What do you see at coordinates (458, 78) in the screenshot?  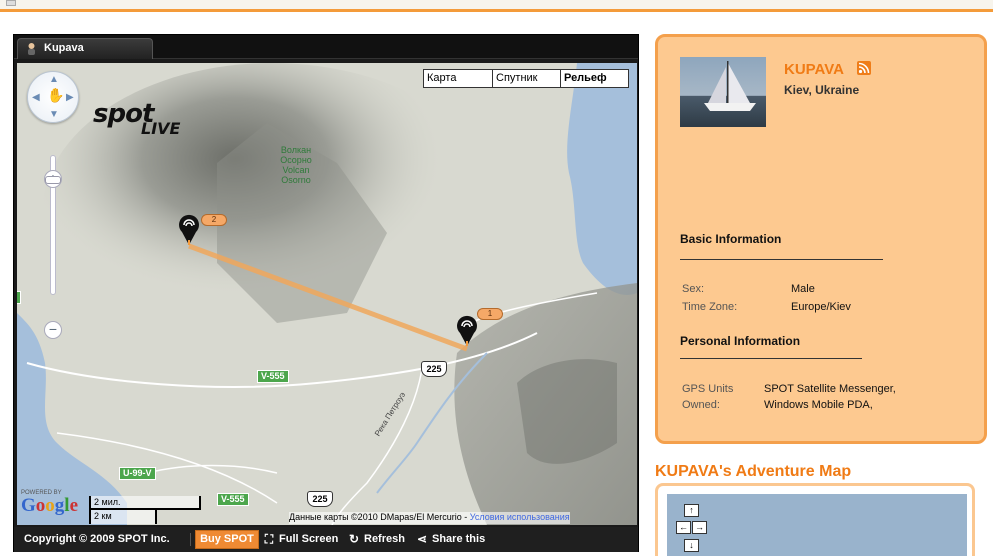 I see `maptype-map: Карта` at bounding box center [458, 78].